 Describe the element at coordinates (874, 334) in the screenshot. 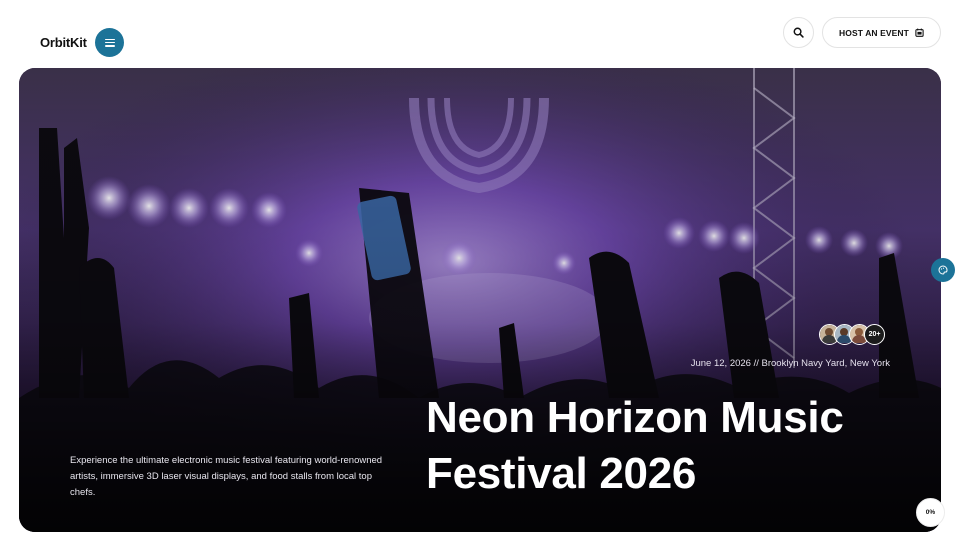

I see `attendee-count-badge: 20+` at that location.